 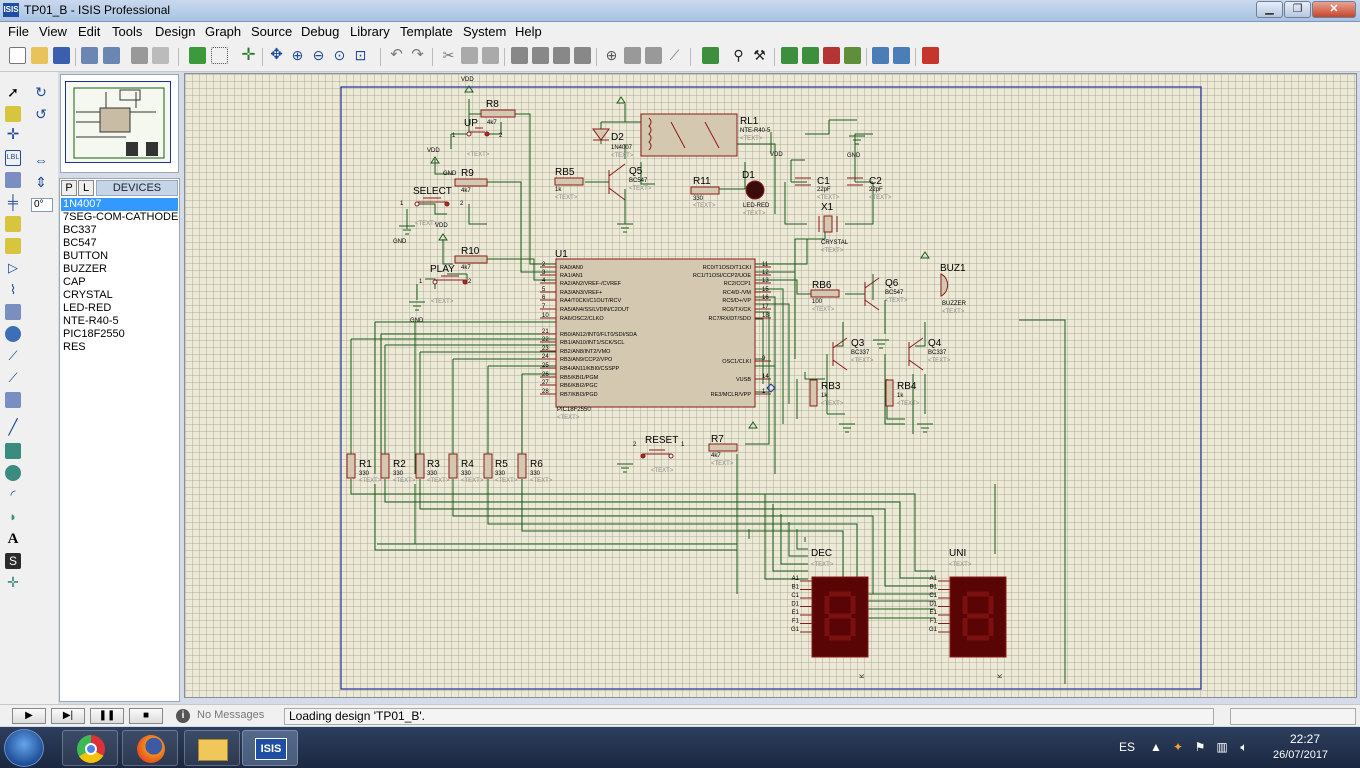 What do you see at coordinates (13, 224) in the screenshot?
I see `subcircuit-icon` at bounding box center [13, 224].